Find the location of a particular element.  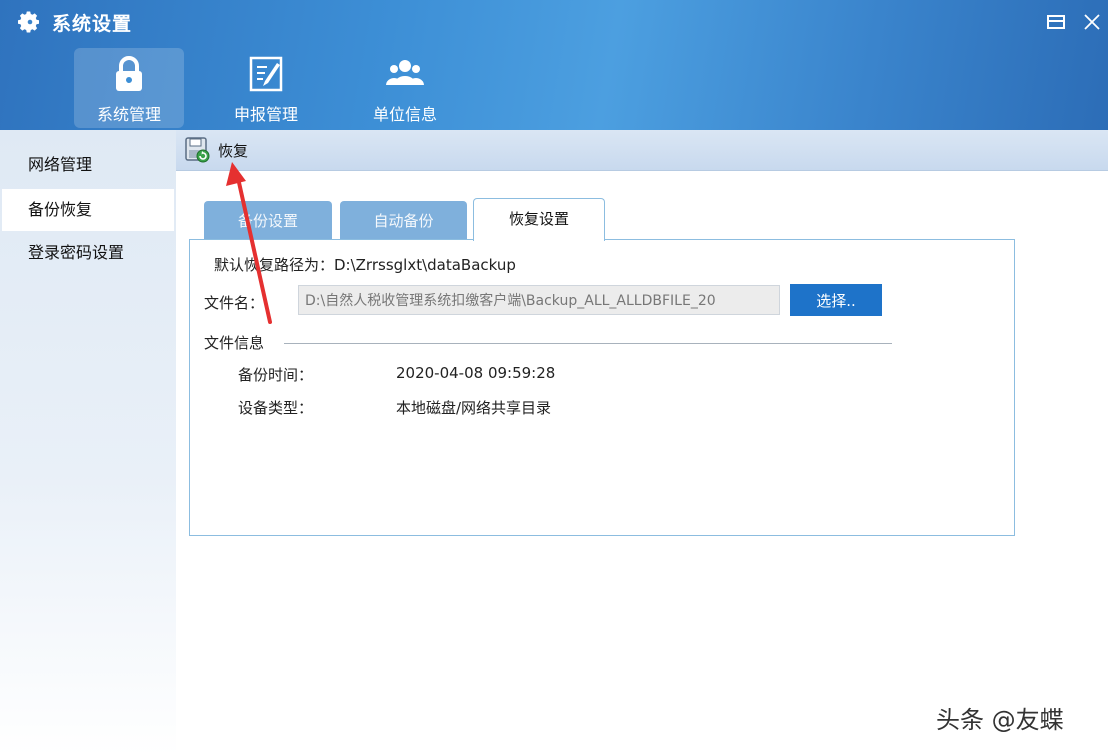

file-info-heading: 文件信息 is located at coordinates (234, 343).